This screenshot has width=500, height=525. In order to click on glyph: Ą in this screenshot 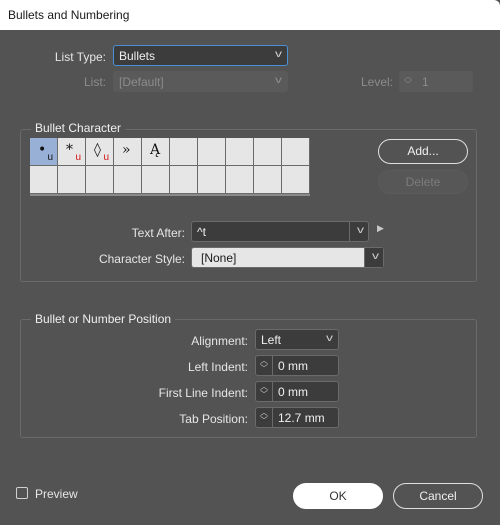, I will do `click(155, 150)`.